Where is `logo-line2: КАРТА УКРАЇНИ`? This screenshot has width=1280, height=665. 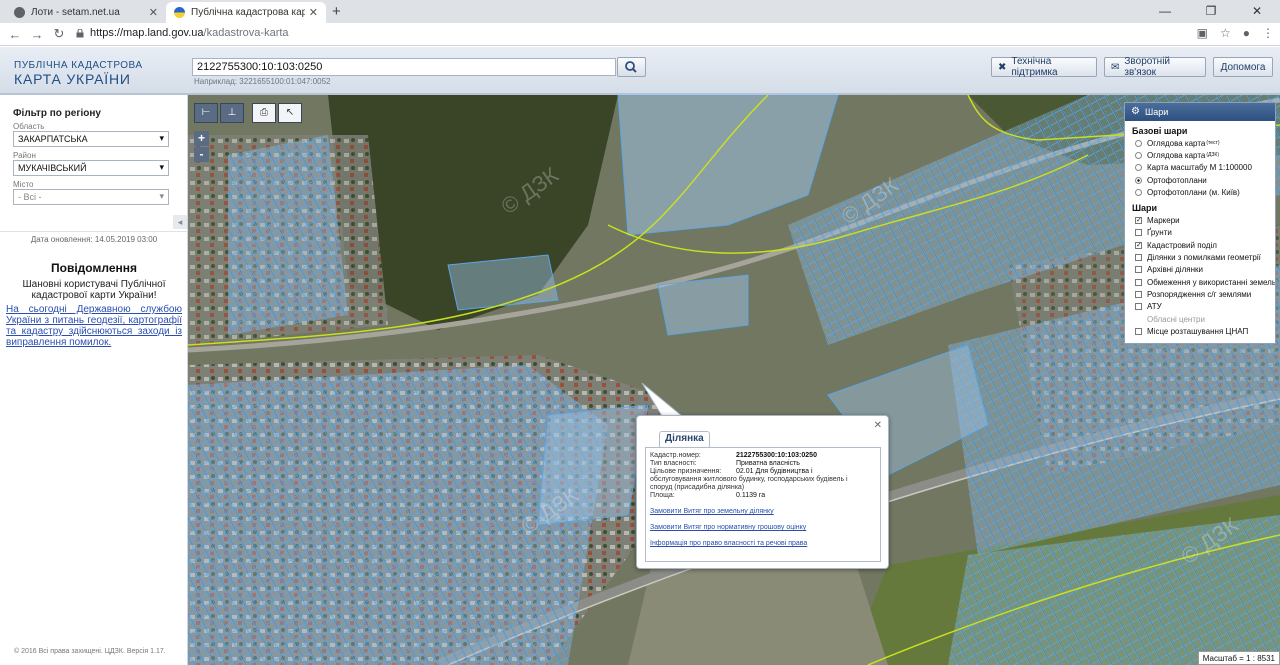
logo-line2: КАРТА УКРАЇНИ is located at coordinates (72, 79).